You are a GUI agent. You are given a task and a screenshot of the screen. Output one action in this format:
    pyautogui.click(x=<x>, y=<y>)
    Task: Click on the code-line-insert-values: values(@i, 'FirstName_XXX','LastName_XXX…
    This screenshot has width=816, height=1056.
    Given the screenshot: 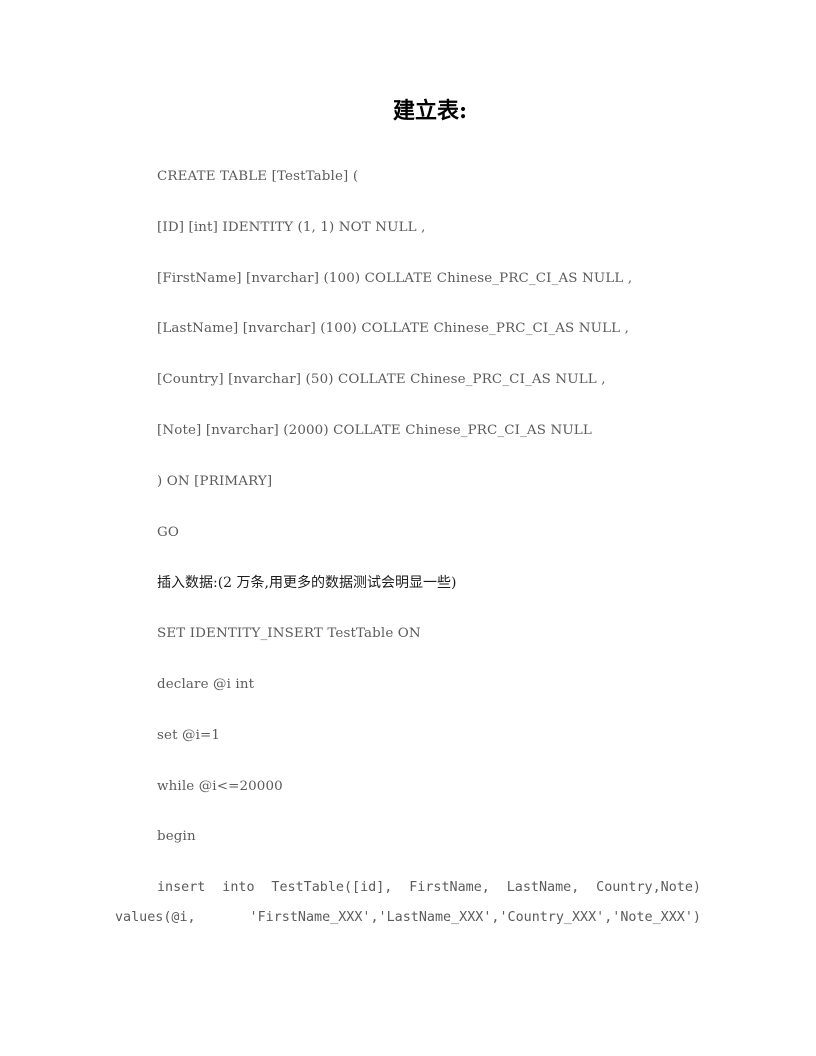 What is the action you would take?
    pyautogui.click(x=408, y=918)
    